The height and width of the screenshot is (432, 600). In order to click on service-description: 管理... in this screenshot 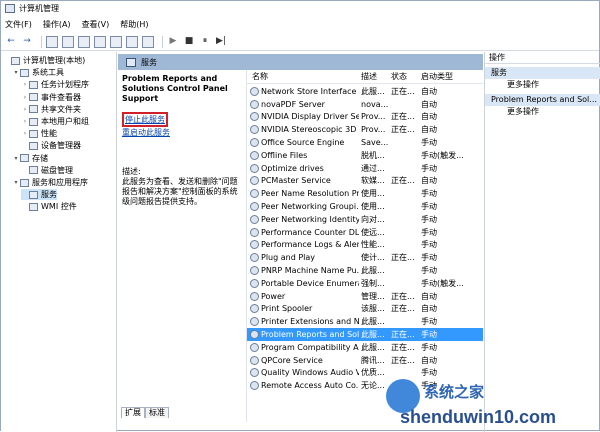, I will do `click(373, 296)`.